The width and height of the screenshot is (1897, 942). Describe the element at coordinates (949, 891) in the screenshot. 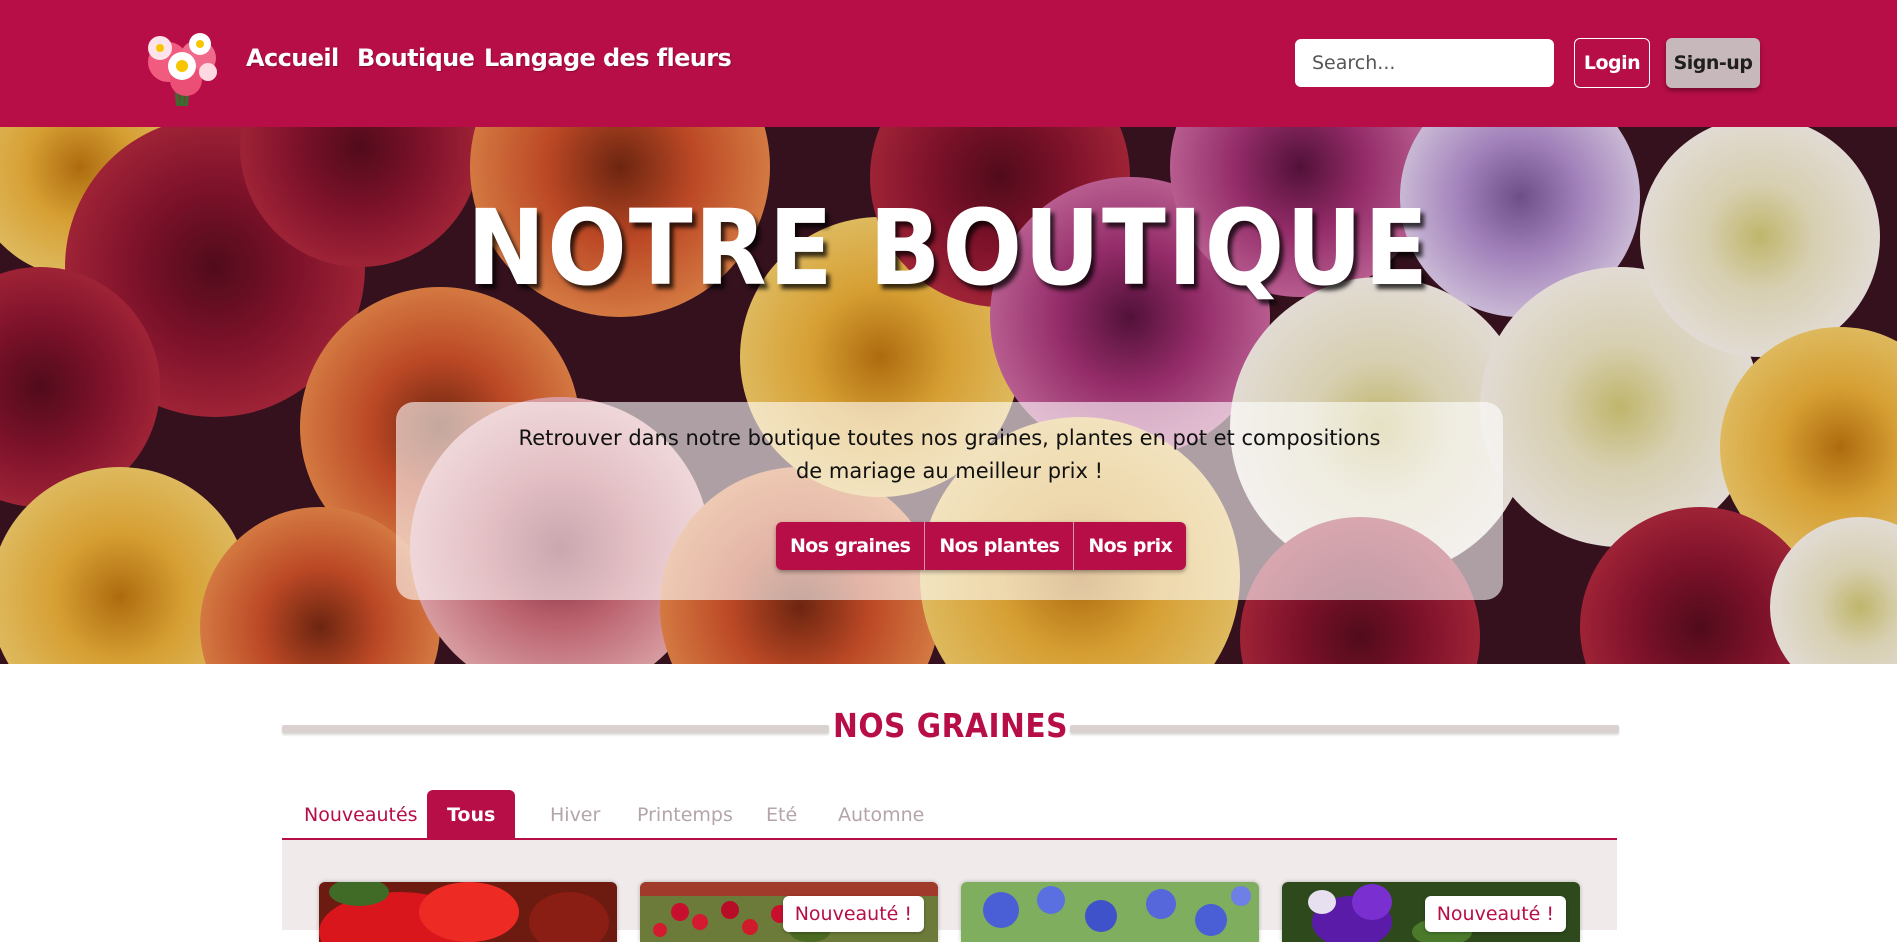

I see `product-grid: Nouveauté ! Nouveauté !` at that location.